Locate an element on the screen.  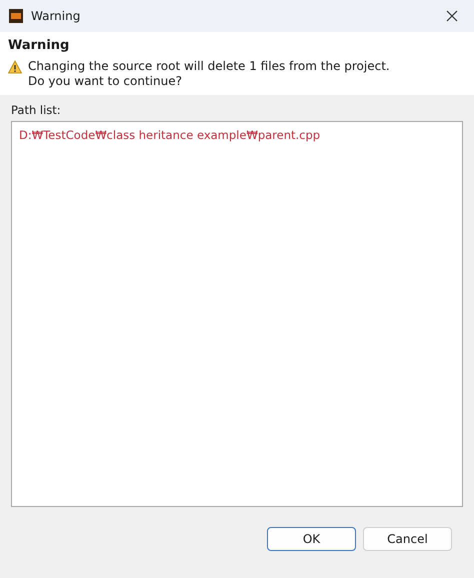
dialog-heading: Warning is located at coordinates (39, 45).